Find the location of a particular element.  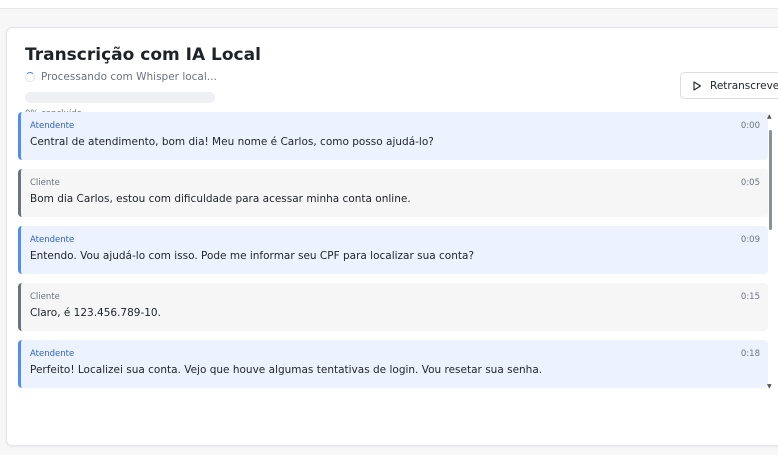

retranscribe-button-label: Retranscrever is located at coordinates (744, 85).